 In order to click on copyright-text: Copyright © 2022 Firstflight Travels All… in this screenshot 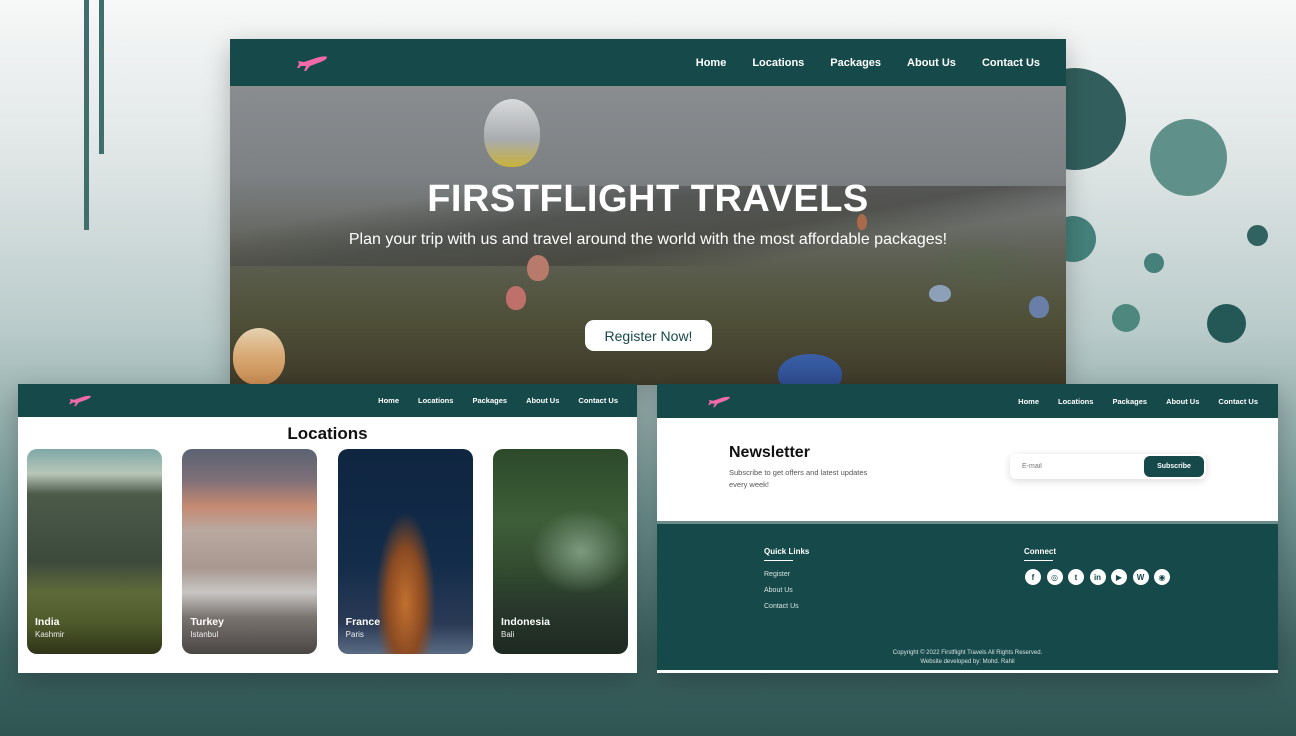, I will do `click(967, 653)`.